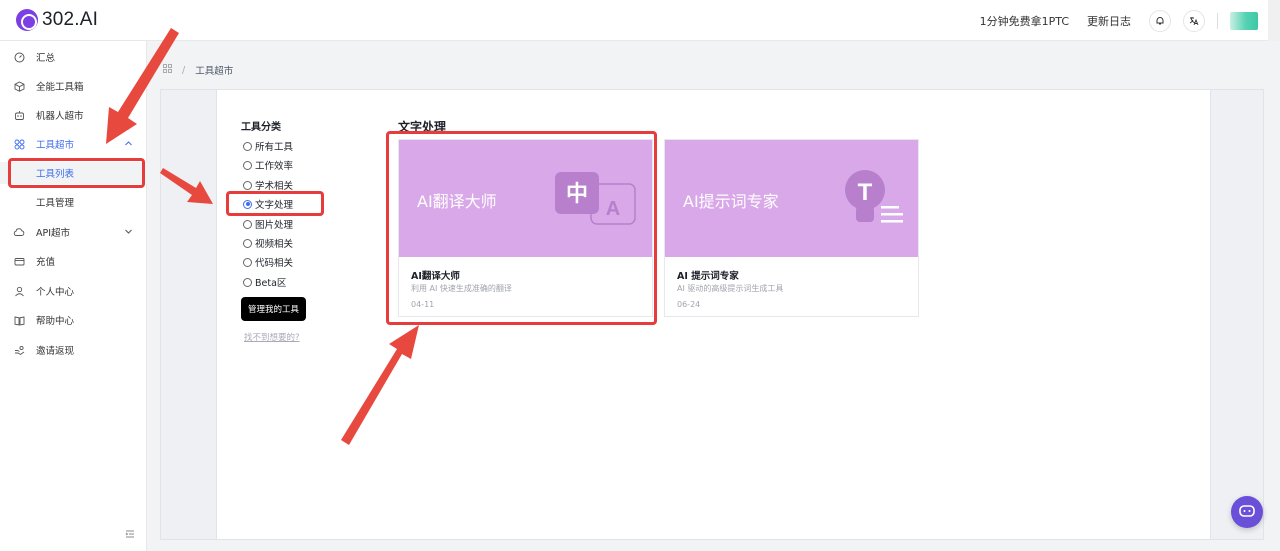 The height and width of the screenshot is (551, 1280). I want to click on card-banner-title: AI翻译大师, so click(457, 201).